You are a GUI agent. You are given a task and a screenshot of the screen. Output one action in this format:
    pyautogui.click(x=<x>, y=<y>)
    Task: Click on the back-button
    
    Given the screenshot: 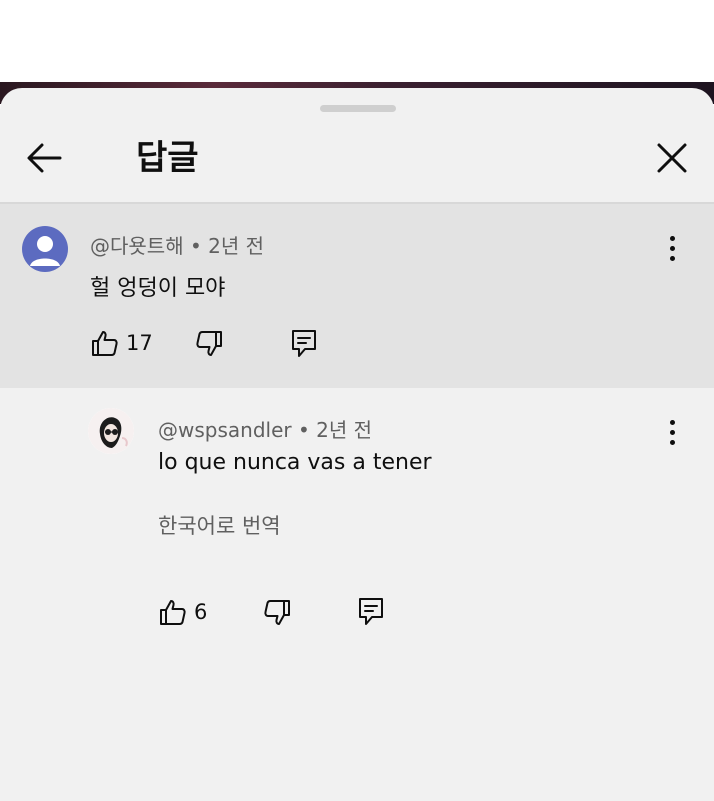 What is the action you would take?
    pyautogui.click(x=46, y=158)
    